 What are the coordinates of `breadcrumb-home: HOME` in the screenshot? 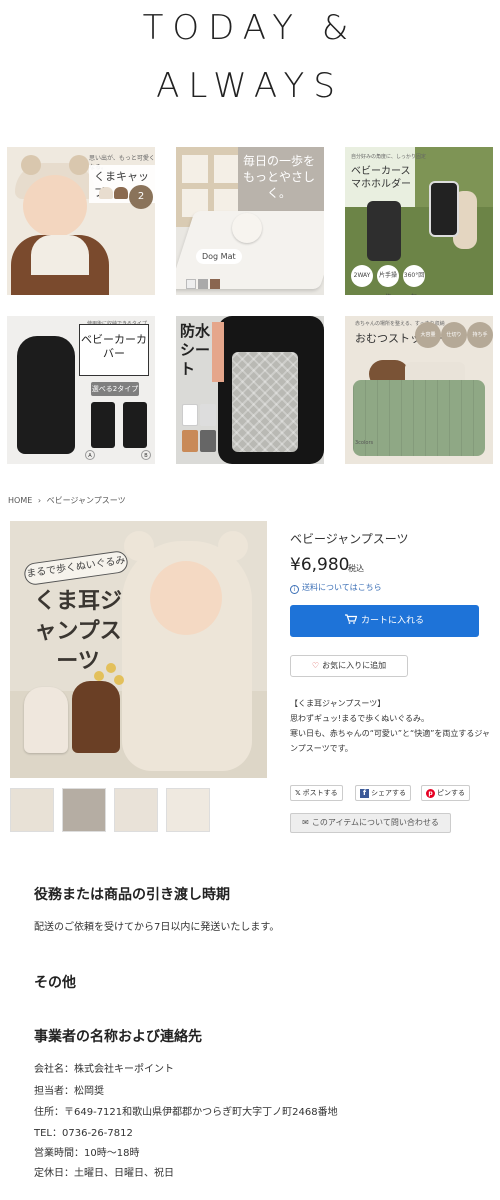 It's located at (20, 500).